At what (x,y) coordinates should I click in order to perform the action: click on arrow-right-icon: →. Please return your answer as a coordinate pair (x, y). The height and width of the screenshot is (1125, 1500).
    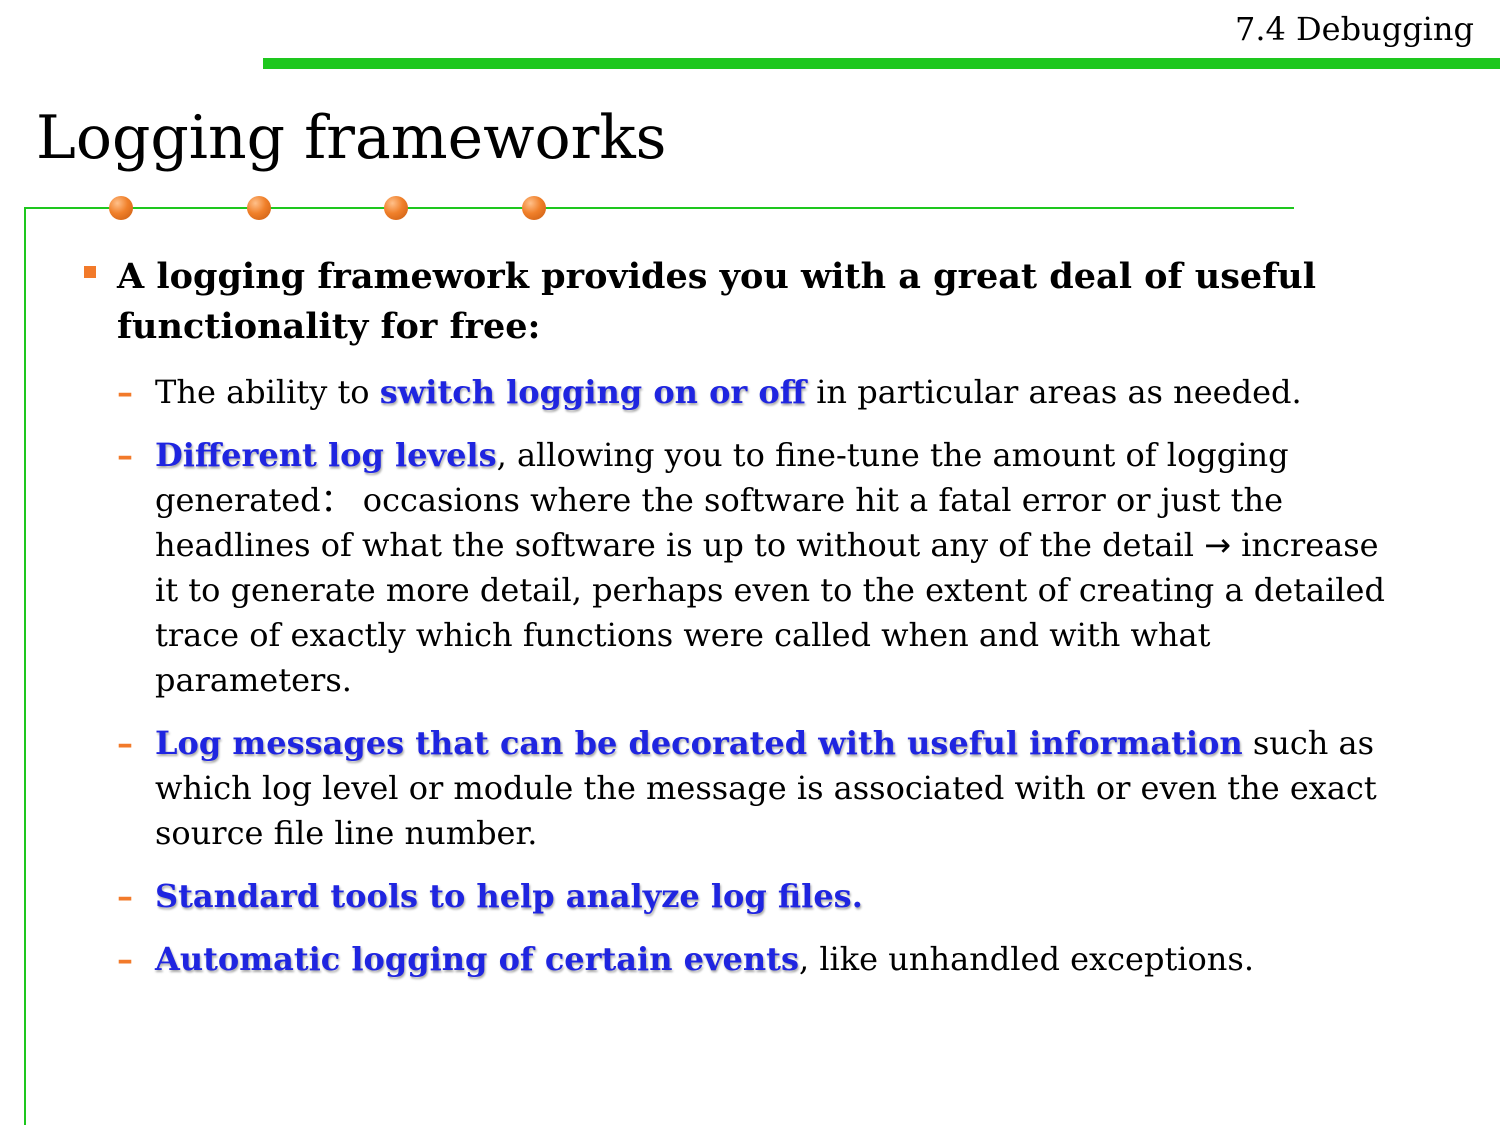
    Looking at the image, I should click on (1217, 545).